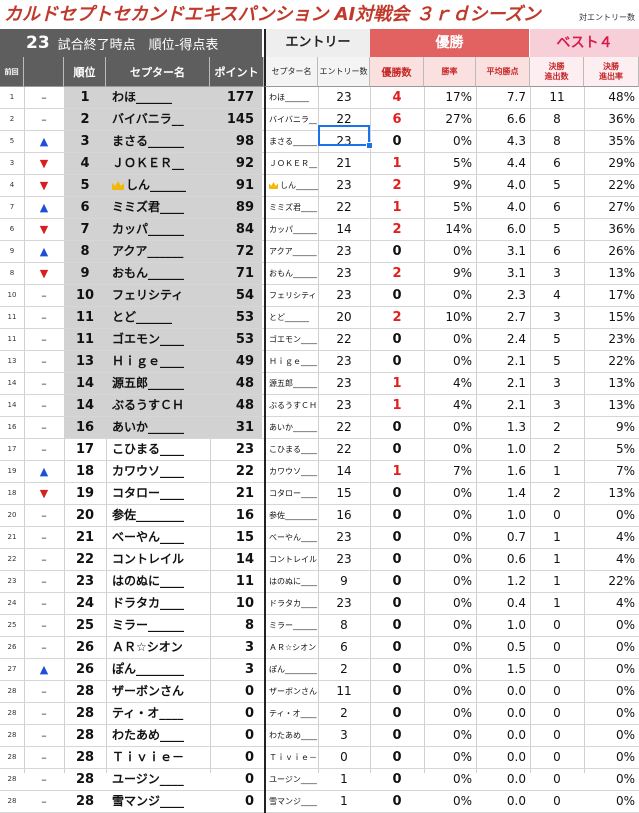  Describe the element at coordinates (503, 471) in the screenshot. I see `avg-points-cell: 1.6` at that location.